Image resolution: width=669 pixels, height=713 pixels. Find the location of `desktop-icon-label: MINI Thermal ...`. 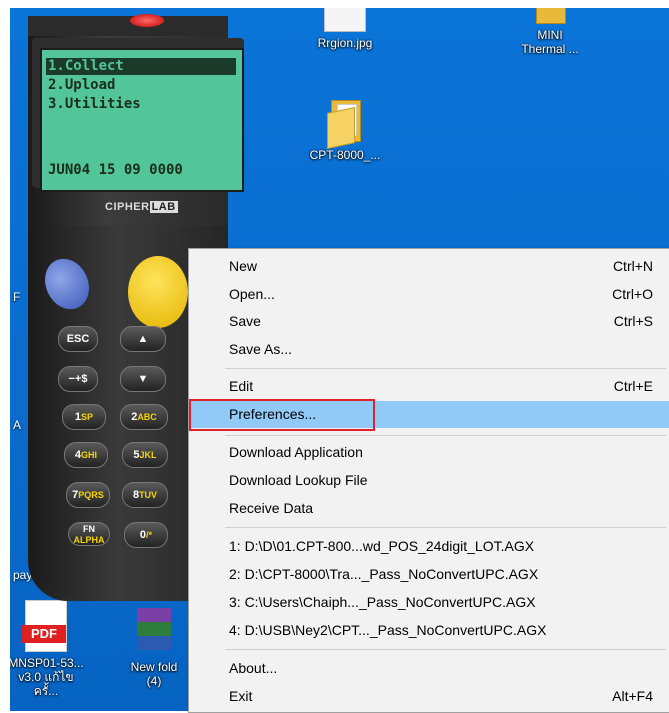

desktop-icon-label: MINI Thermal ... is located at coordinates (550, 42).